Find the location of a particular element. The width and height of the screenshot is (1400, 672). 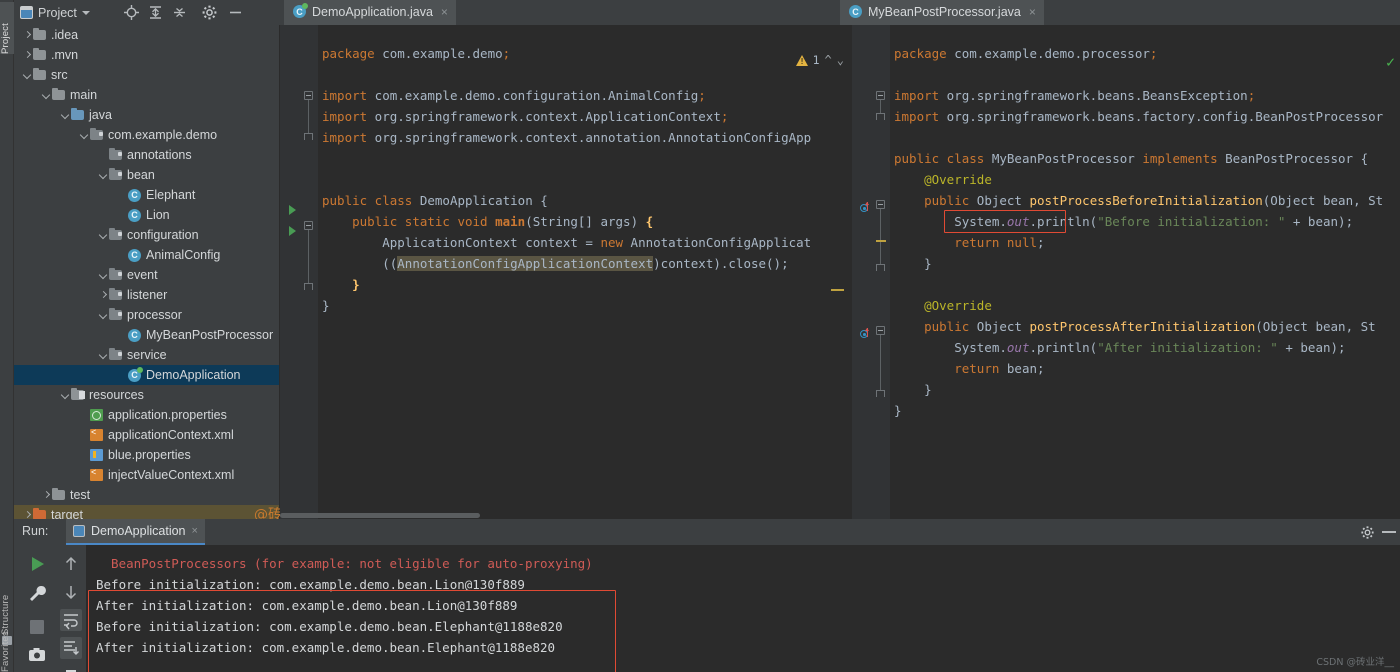

locate-icon is located at coordinates (131, 12).